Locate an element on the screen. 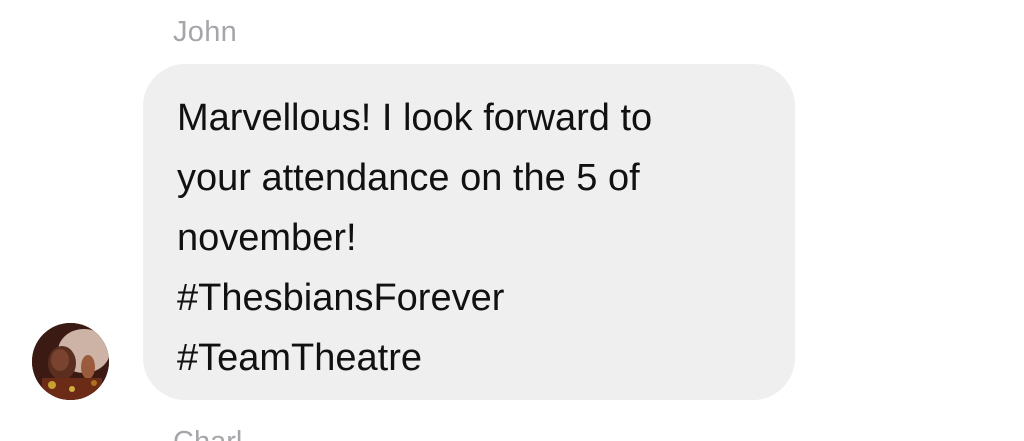  message-hashtag: #ThesbiansForever is located at coordinates (476, 298).